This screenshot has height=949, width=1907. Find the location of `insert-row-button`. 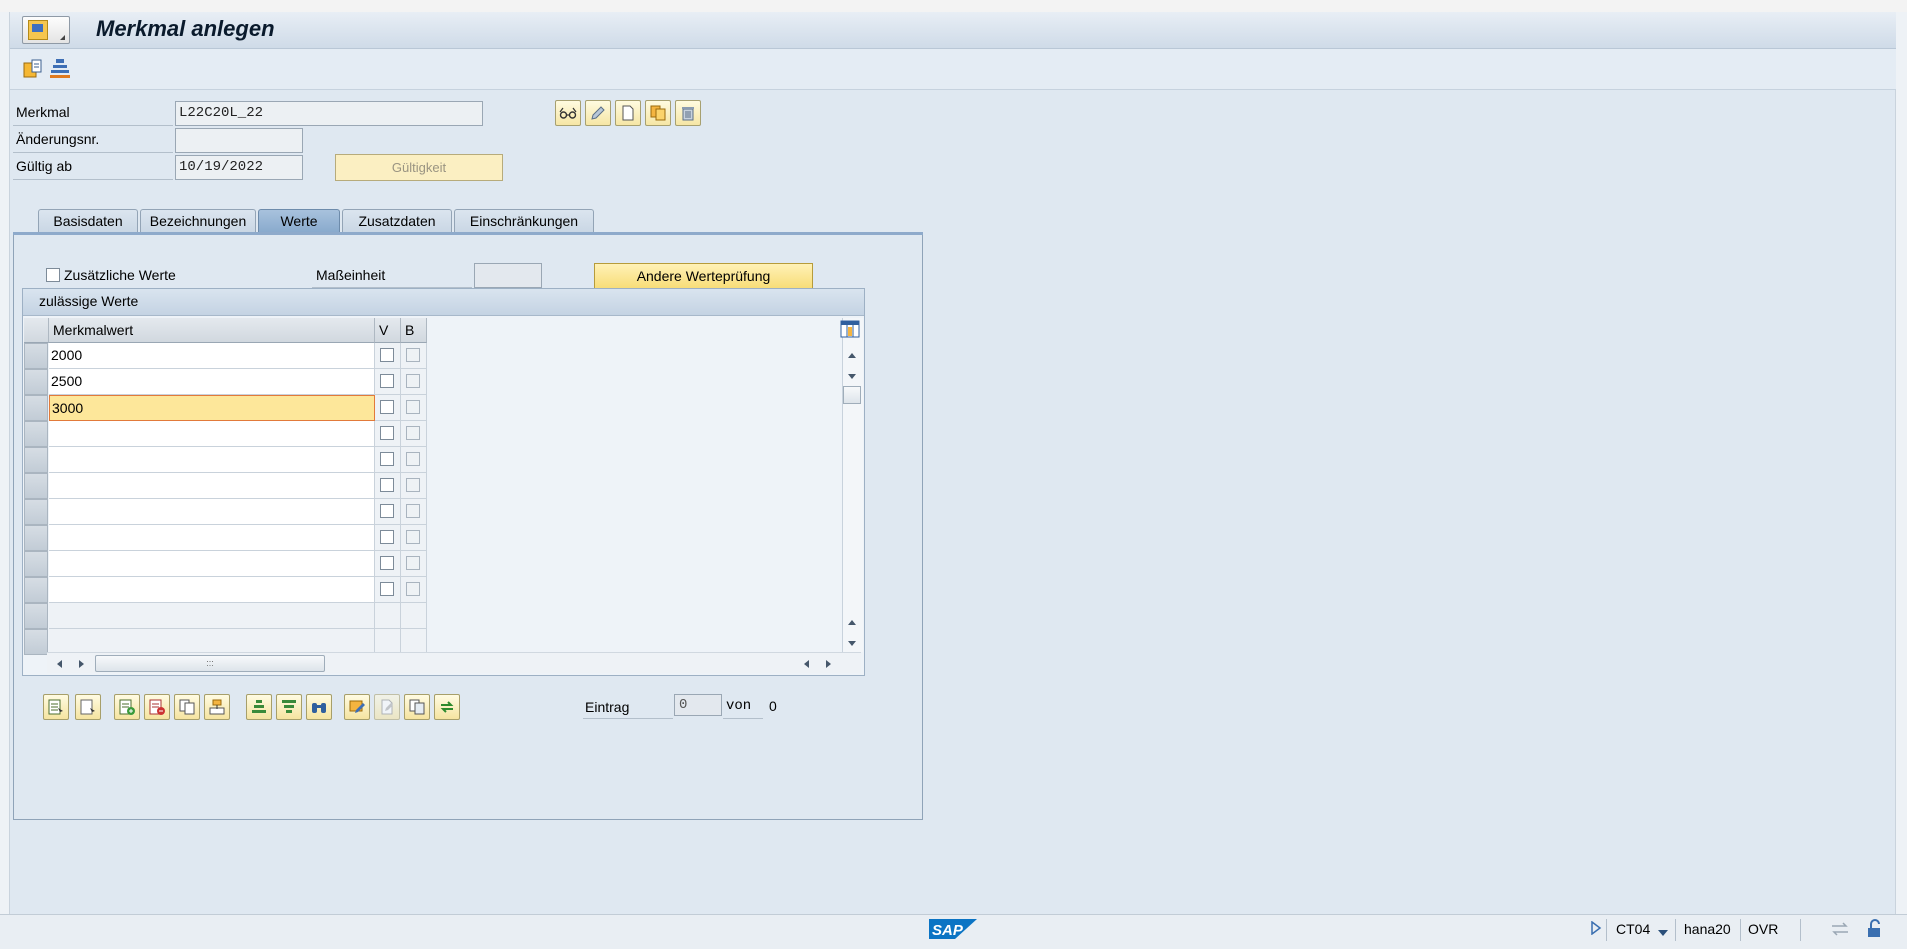

insert-row-button is located at coordinates (127, 707).